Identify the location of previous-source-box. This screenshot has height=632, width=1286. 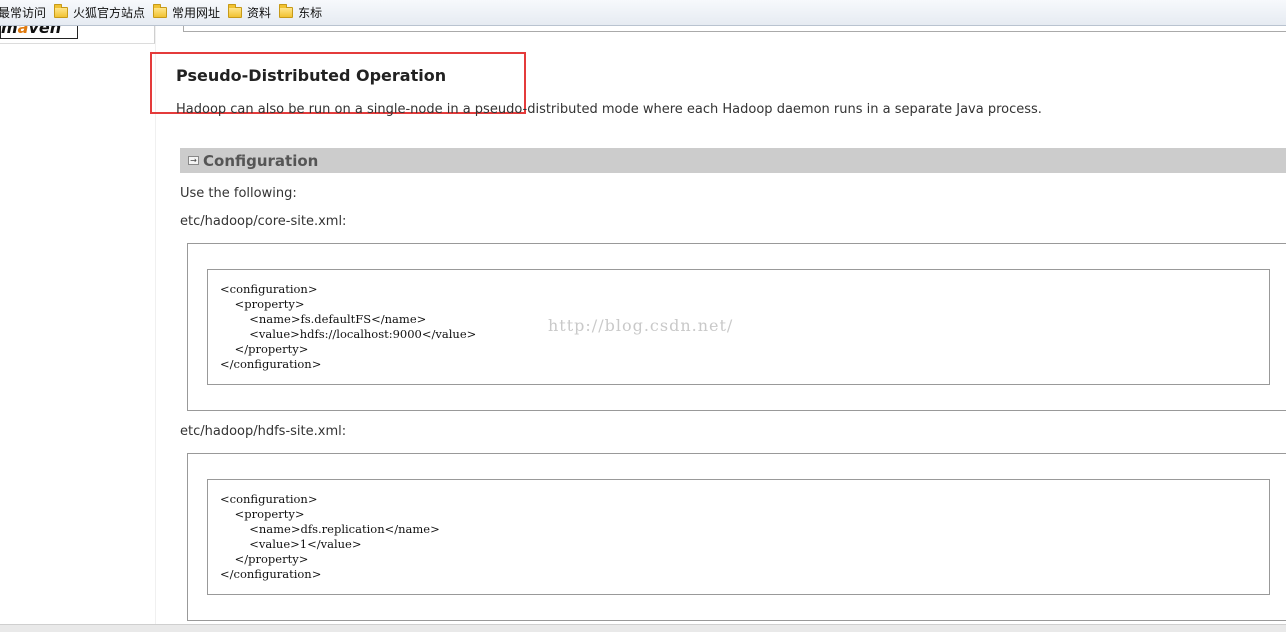
(734, 29).